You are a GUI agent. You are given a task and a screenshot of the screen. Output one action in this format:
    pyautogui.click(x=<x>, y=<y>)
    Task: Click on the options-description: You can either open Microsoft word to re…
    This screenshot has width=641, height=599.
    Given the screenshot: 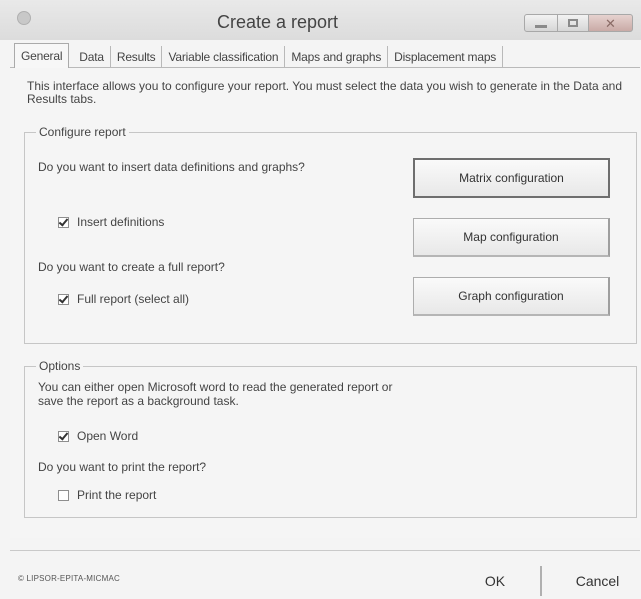 What is the action you would take?
    pyautogui.click(x=215, y=394)
    